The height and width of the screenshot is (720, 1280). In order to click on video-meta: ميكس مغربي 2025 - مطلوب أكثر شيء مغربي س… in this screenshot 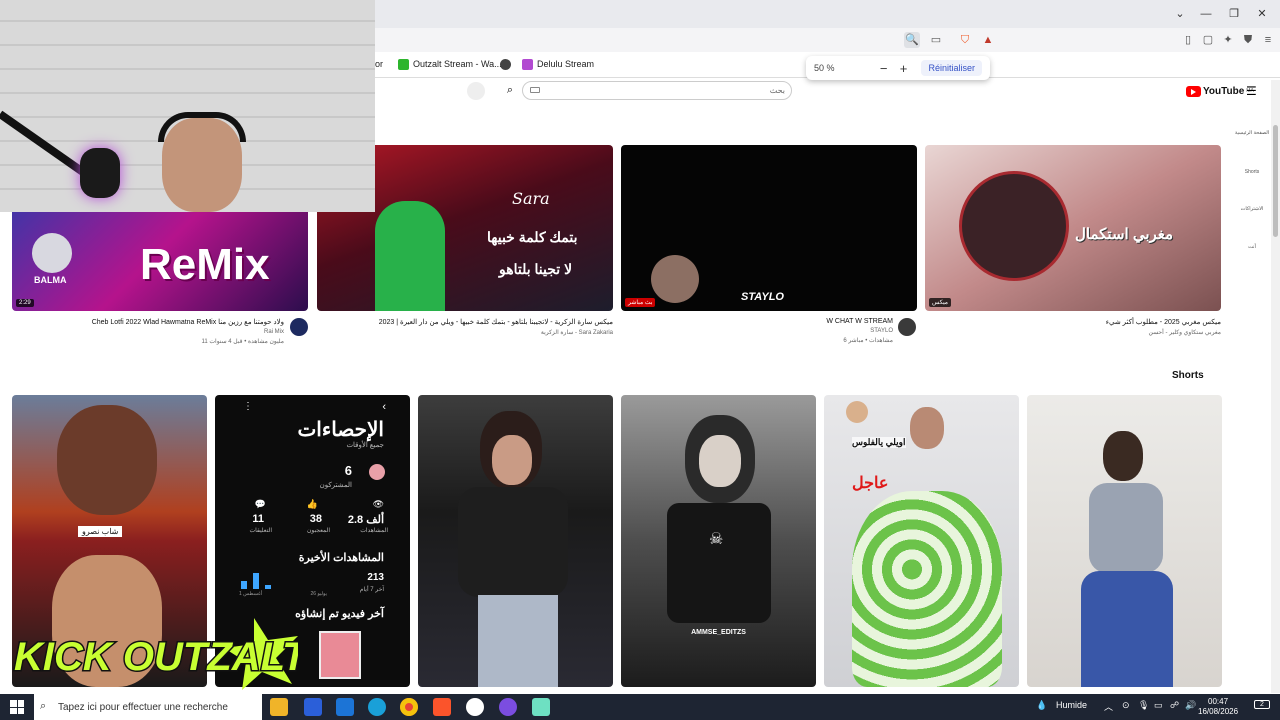, I will do `click(1110, 327)`.